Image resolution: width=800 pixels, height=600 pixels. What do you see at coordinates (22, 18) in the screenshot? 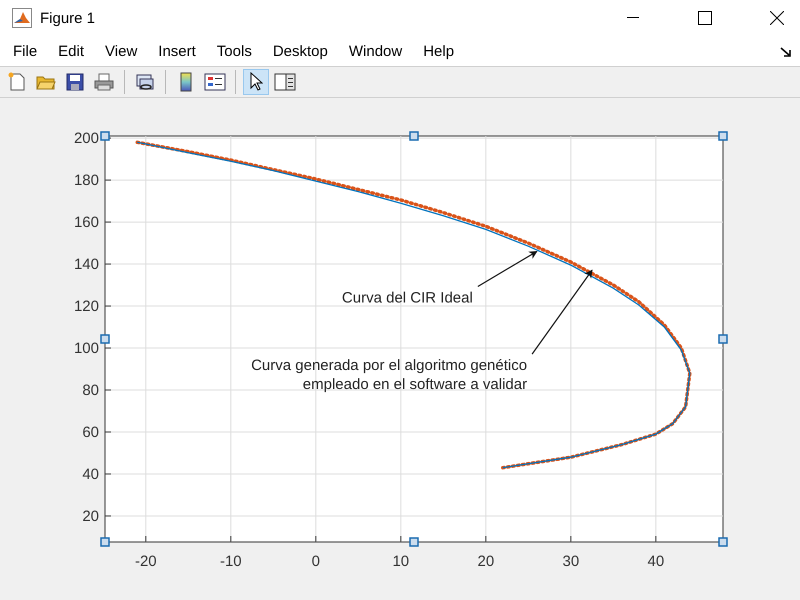
I see `app-logo-icon` at bounding box center [22, 18].